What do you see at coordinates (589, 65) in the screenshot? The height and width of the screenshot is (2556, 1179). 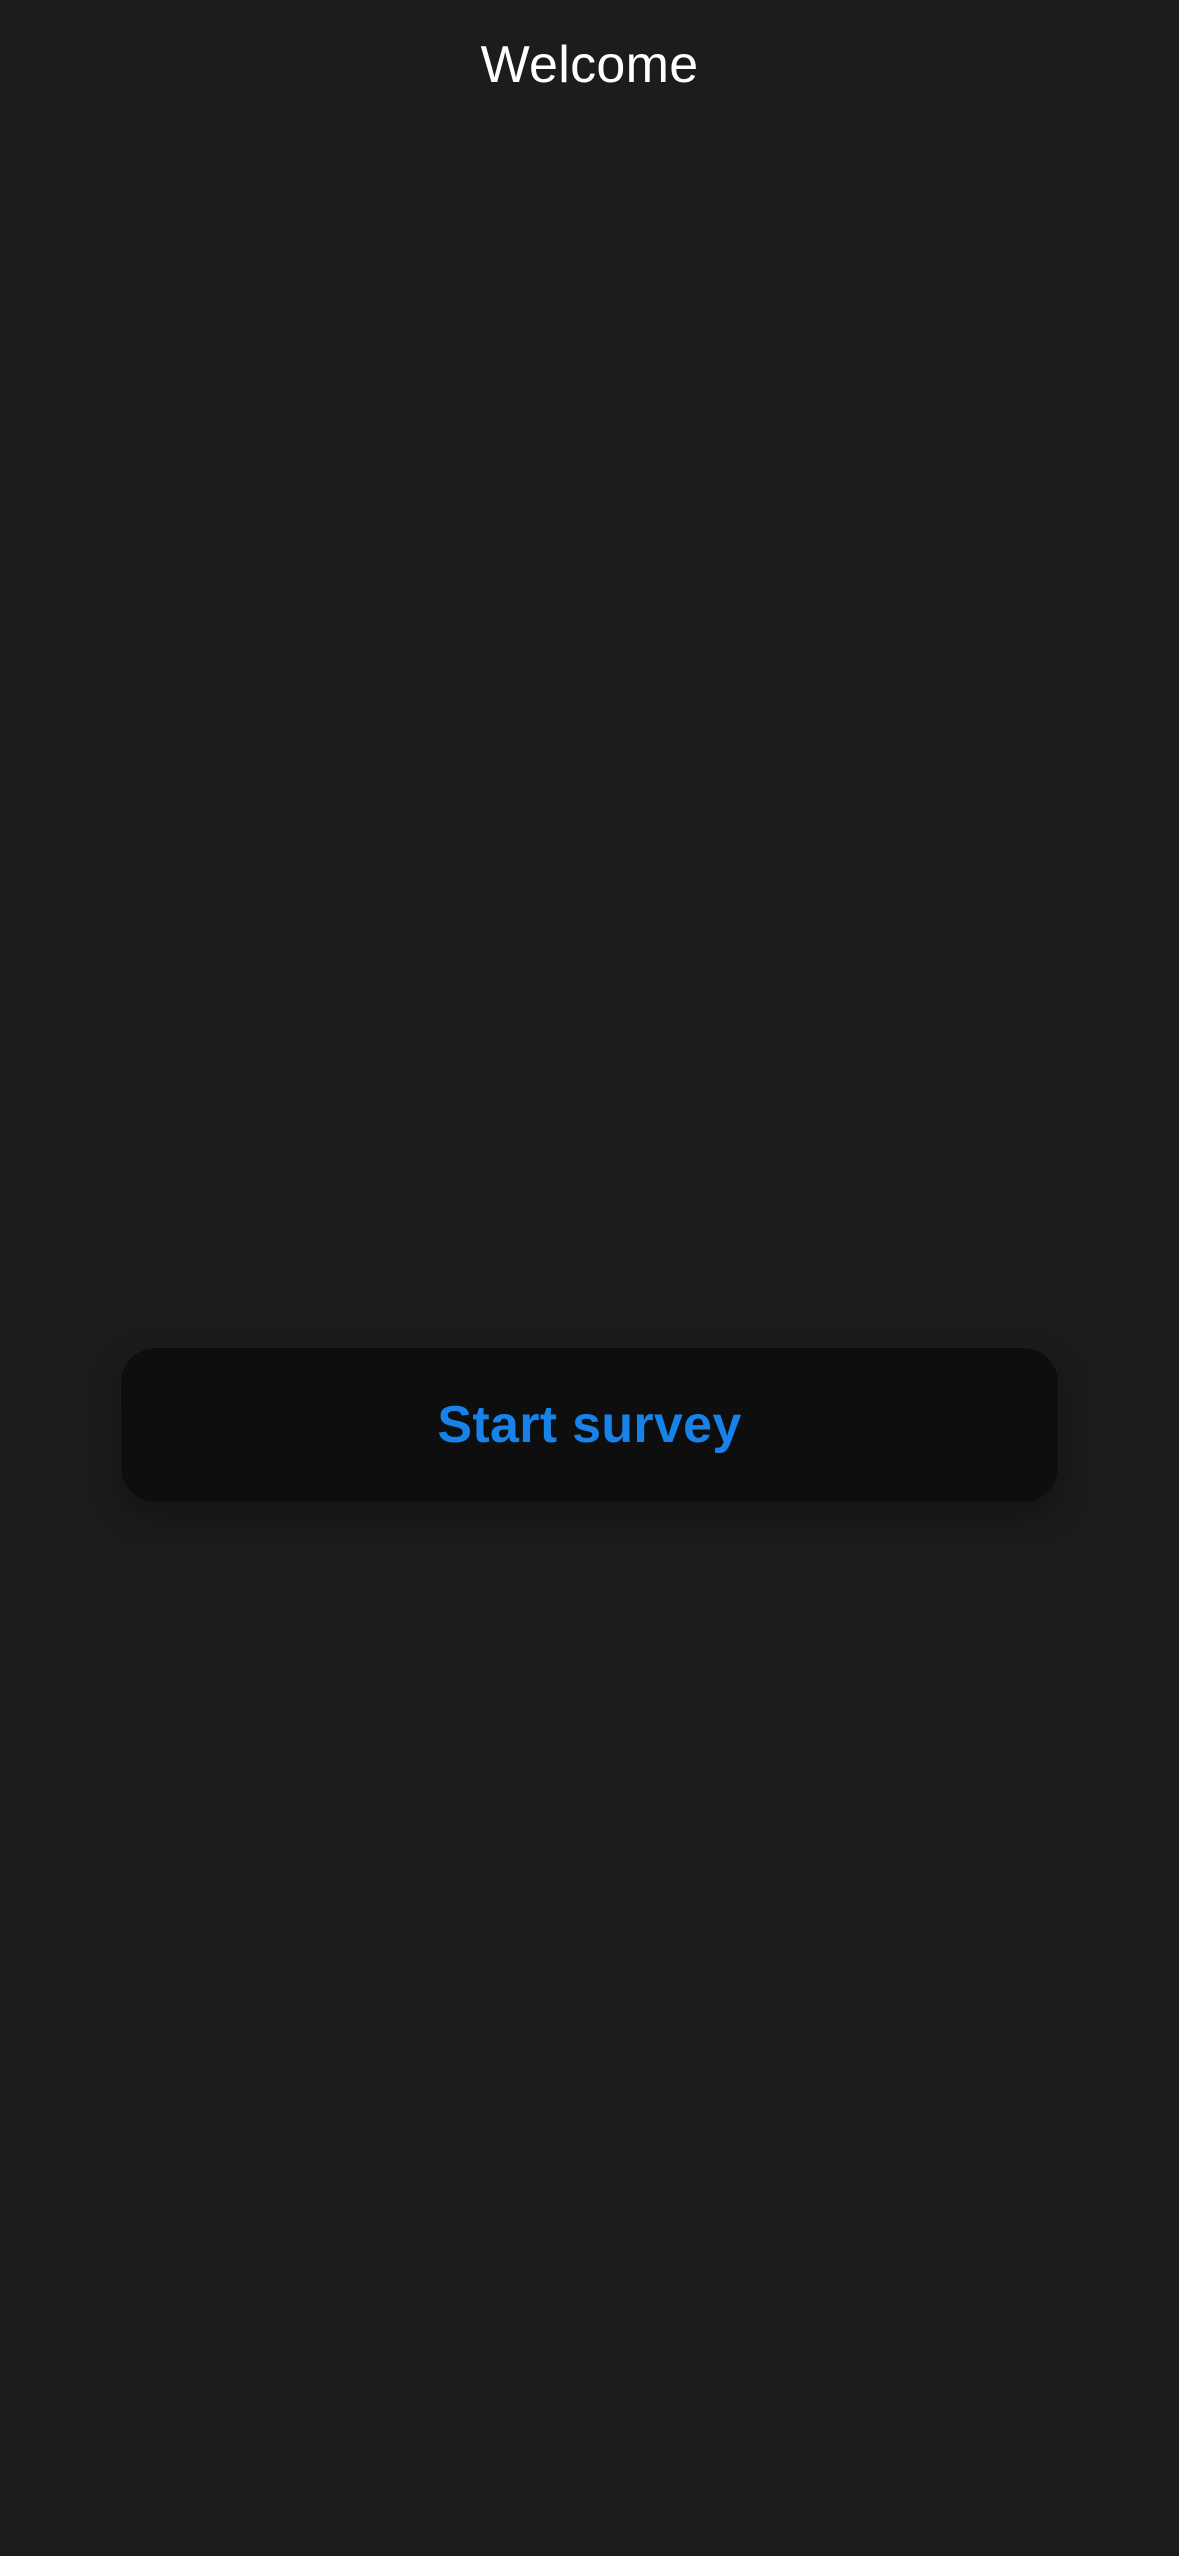 I see `page-title: Welcome` at bounding box center [589, 65].